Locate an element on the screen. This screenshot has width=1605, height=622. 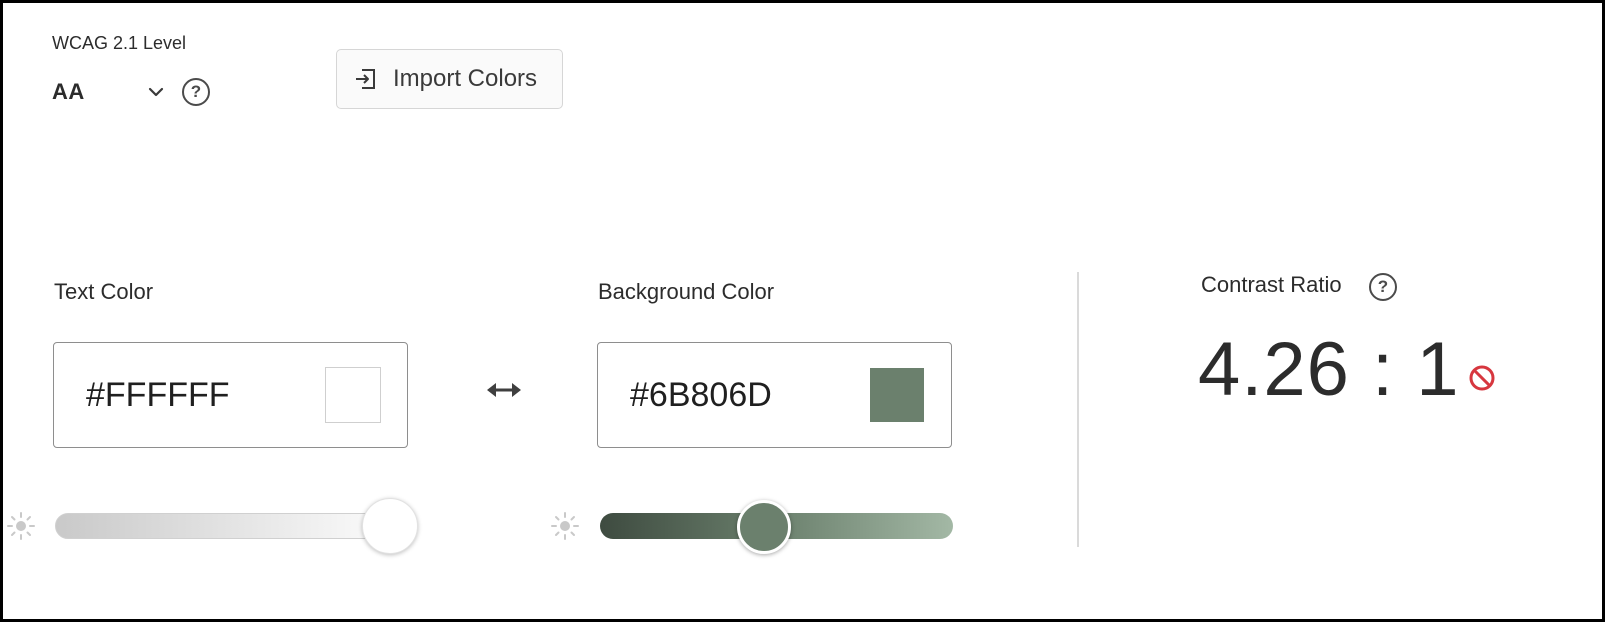
fail-icon is located at coordinates (1482, 378).